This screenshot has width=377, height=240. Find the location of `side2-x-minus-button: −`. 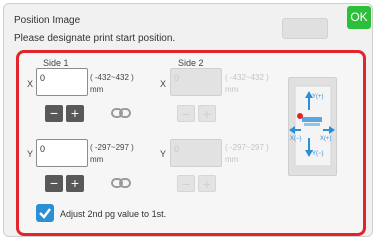

side2-x-minus-button: − is located at coordinates (186, 113).